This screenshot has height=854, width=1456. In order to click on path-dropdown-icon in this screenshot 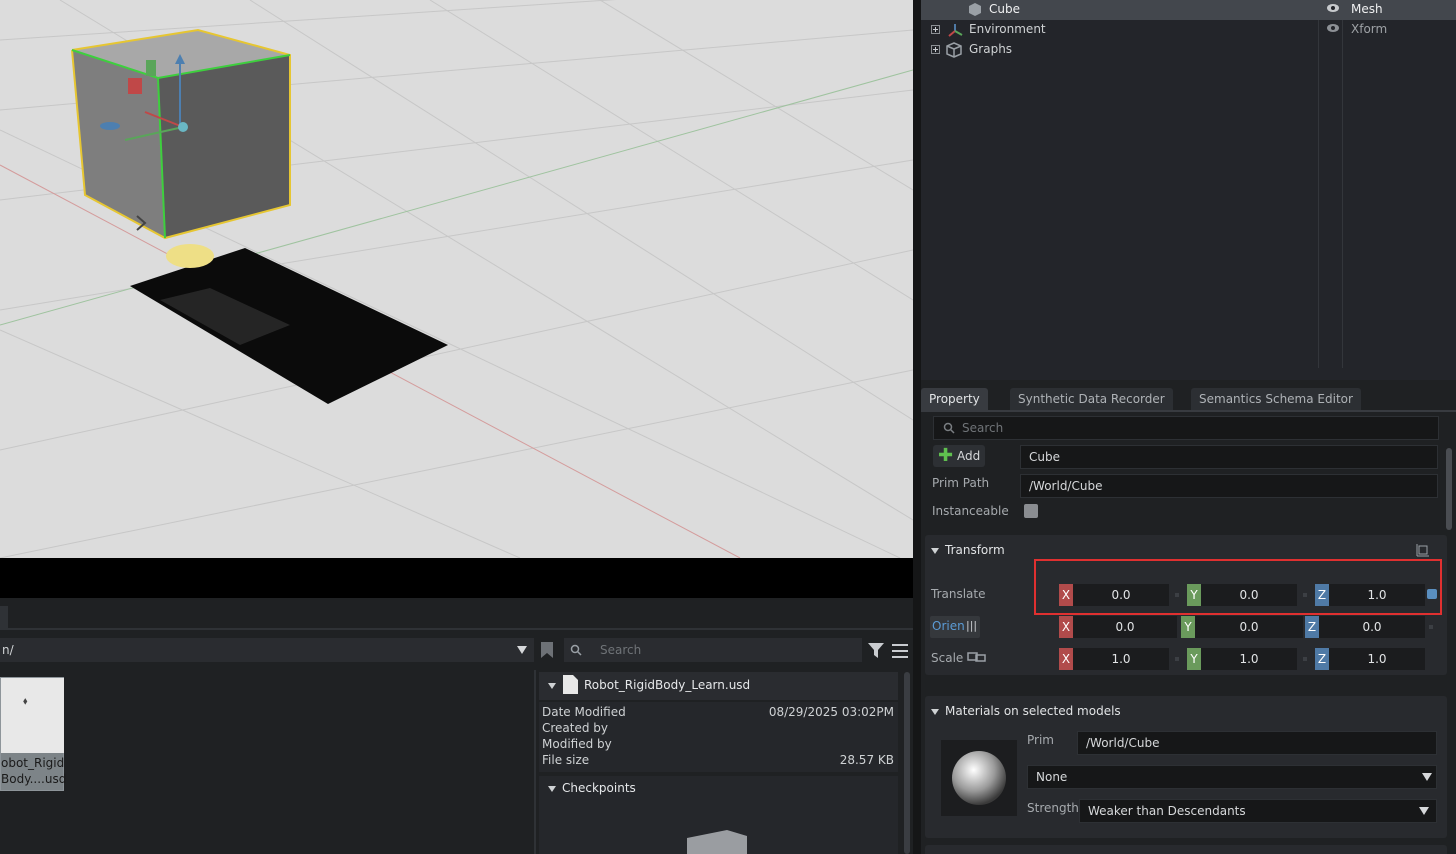, I will do `click(522, 650)`.